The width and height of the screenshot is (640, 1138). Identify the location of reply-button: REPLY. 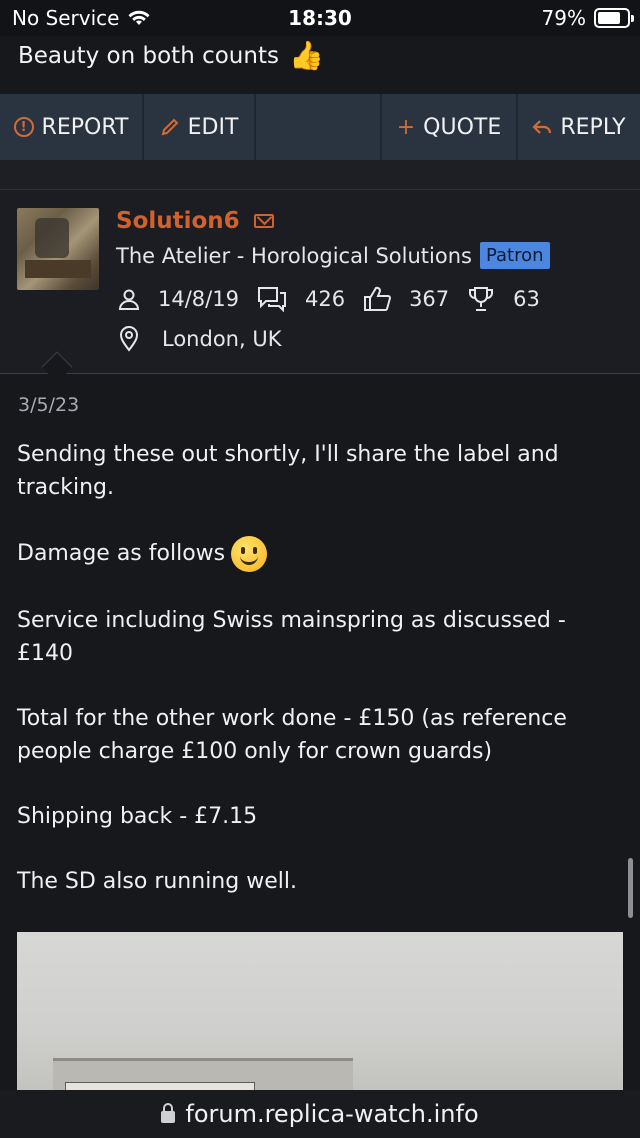
(579, 127).